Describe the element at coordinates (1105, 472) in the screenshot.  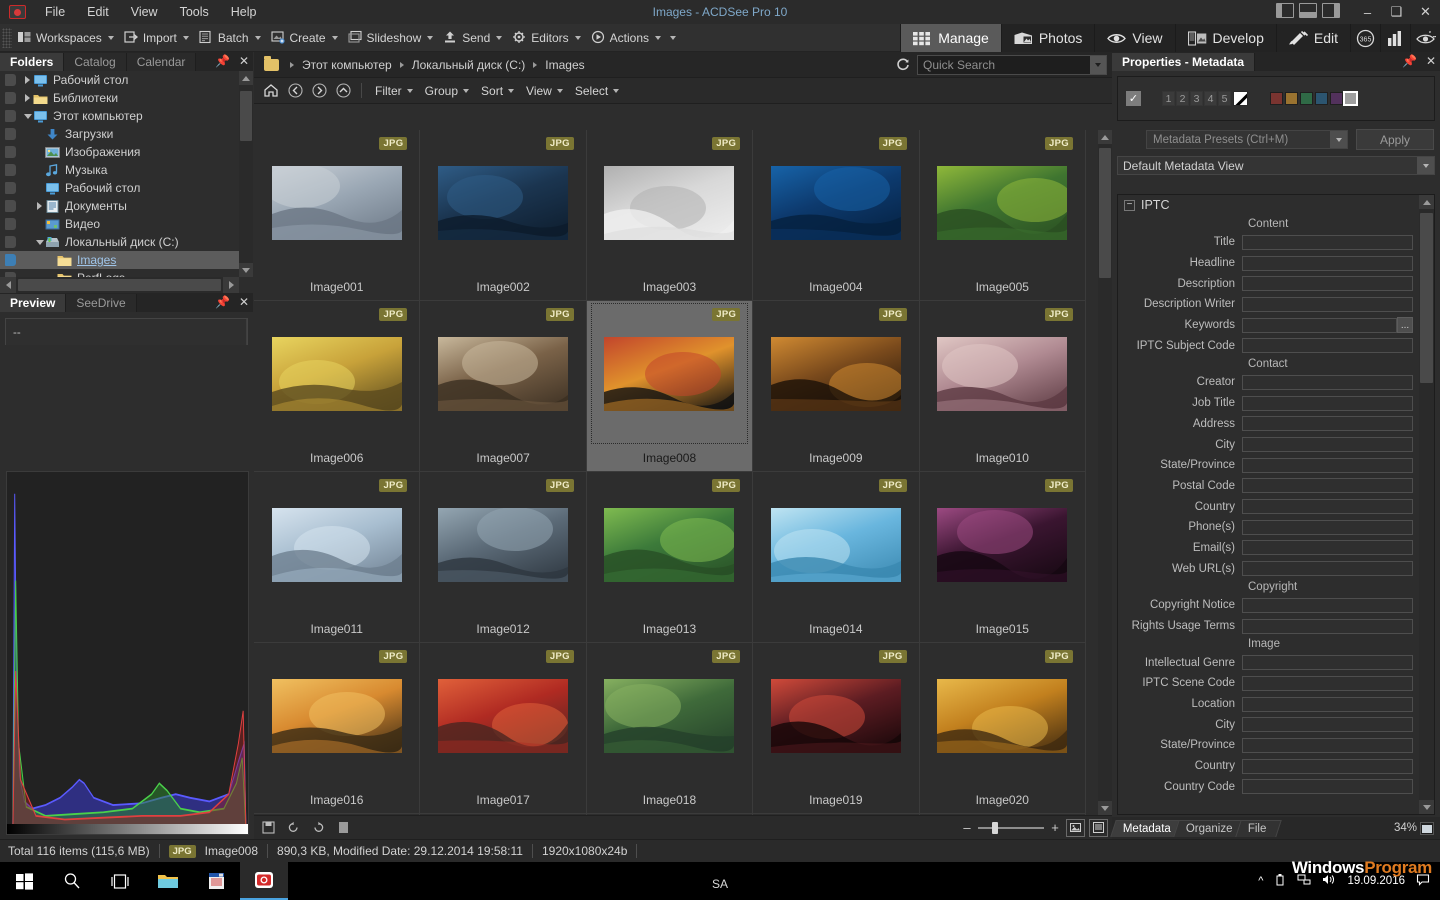
I see `thumbnail-vscrollbar` at that location.